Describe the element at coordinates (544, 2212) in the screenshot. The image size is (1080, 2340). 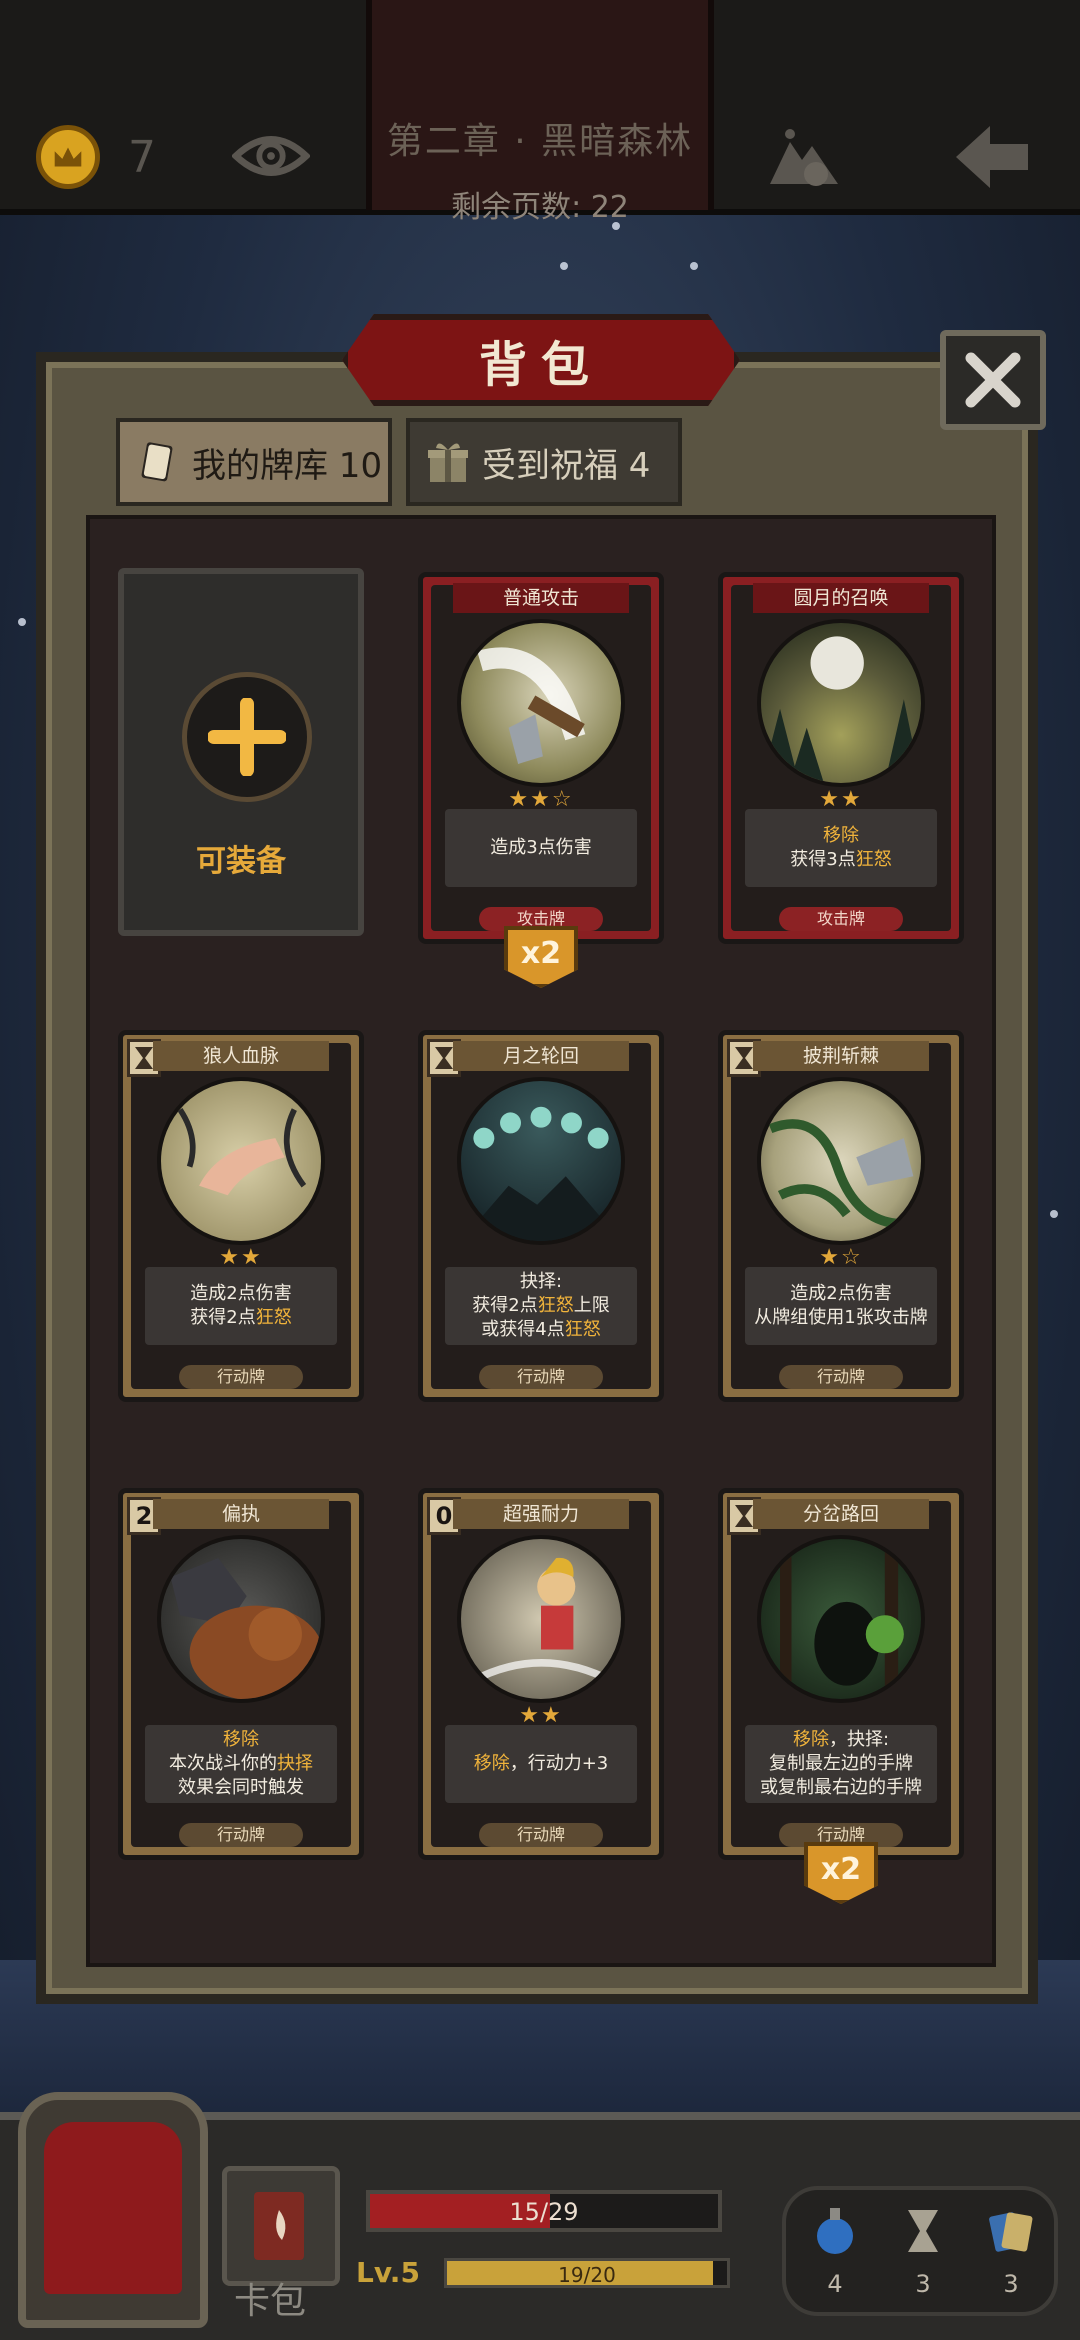
I see `hp-text: 15/29` at that location.